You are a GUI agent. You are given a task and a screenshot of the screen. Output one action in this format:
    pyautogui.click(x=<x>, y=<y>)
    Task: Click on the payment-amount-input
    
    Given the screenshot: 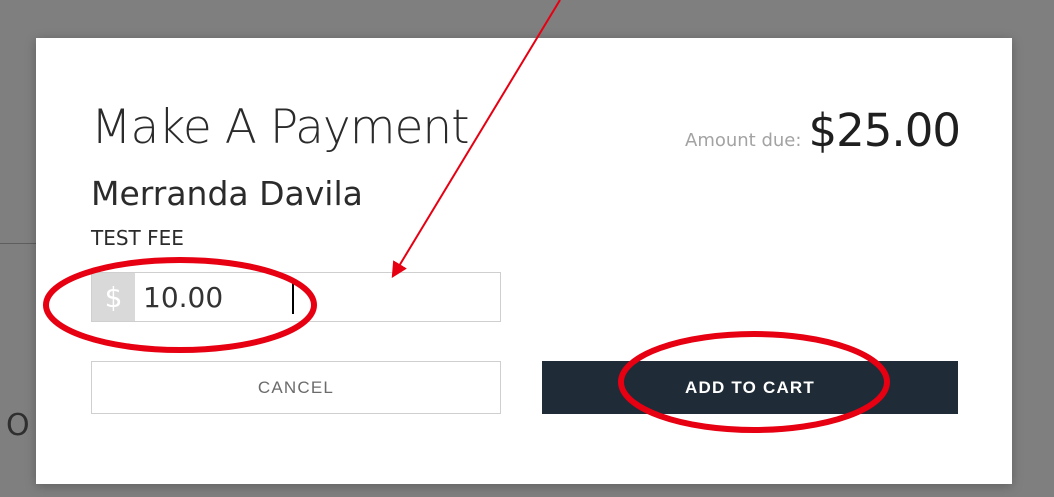 What is the action you would take?
    pyautogui.click(x=317, y=297)
    